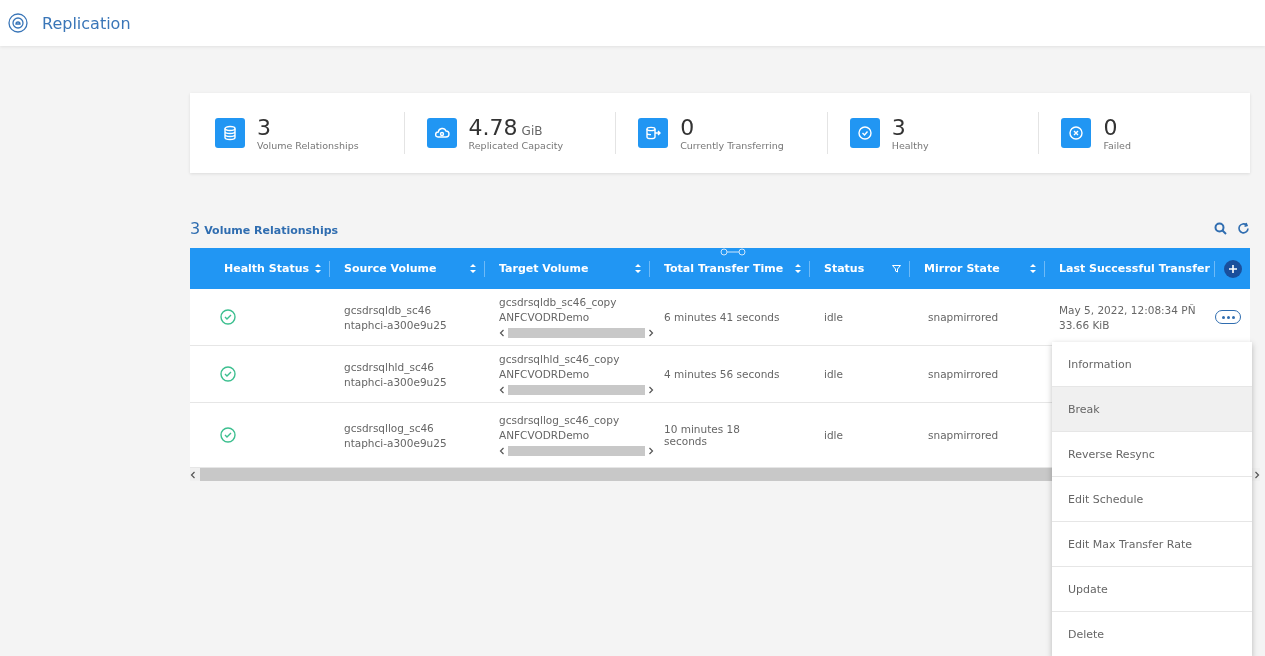  What do you see at coordinates (532, 130) in the screenshot?
I see `stat-unit: GiB` at bounding box center [532, 130].